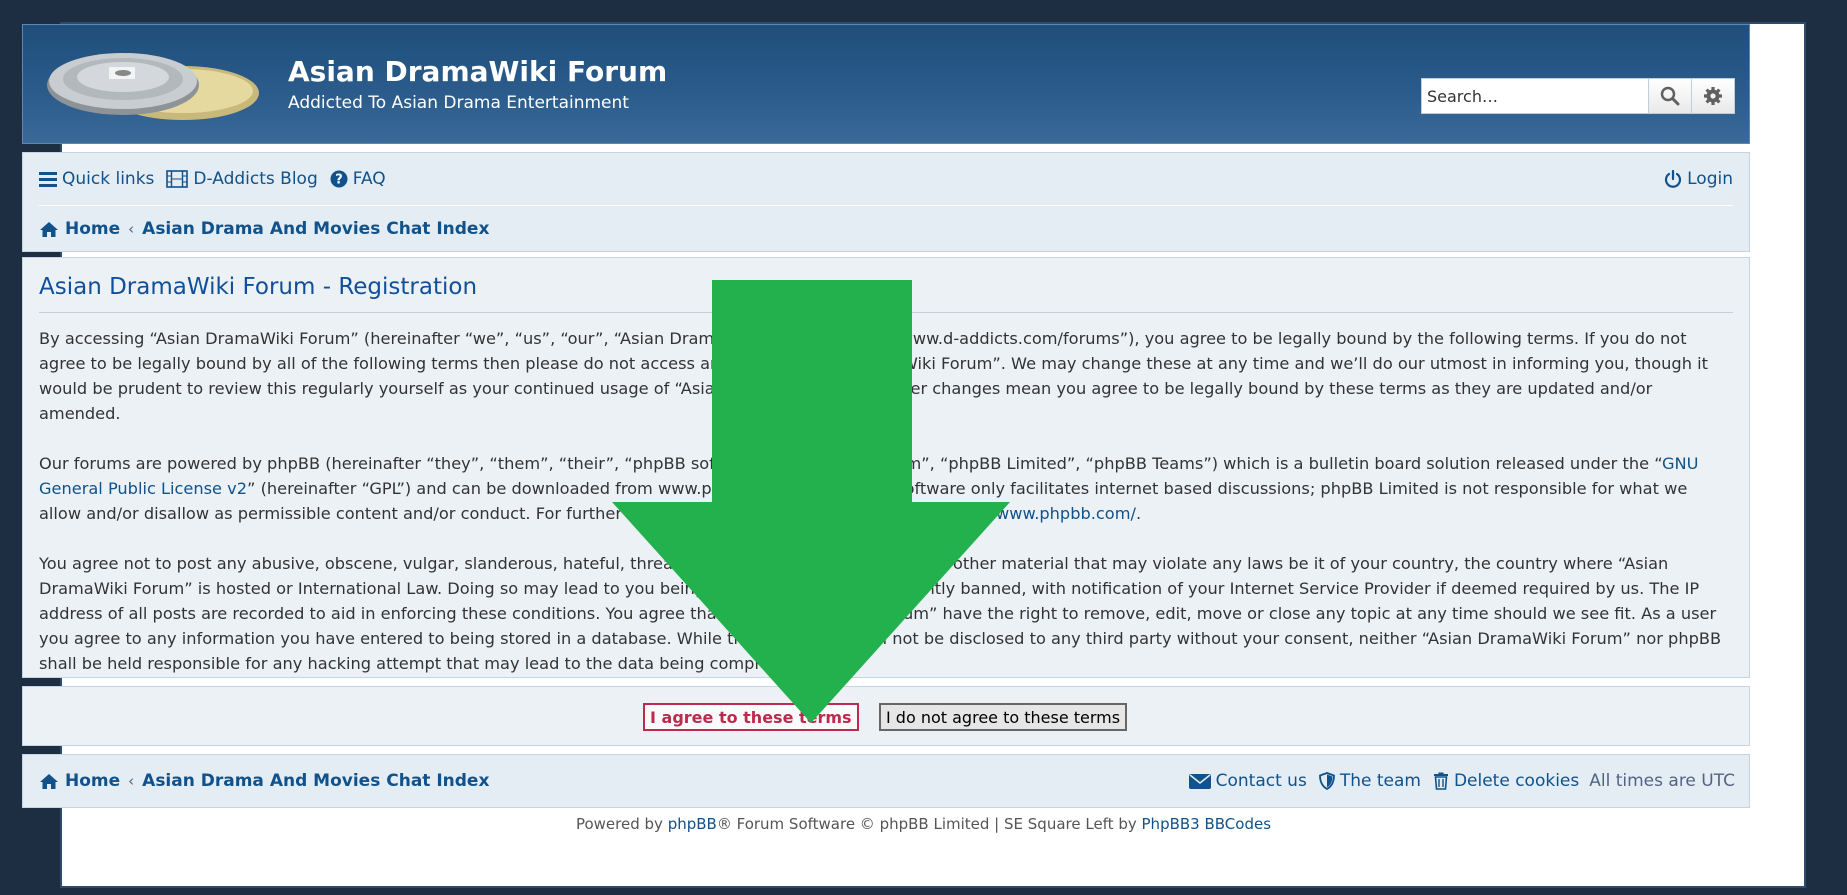 Image resolution: width=1847 pixels, height=895 pixels. Describe the element at coordinates (458, 103) in the screenshot. I see `site-description: Addicted To Asian Drama Entertainment` at that location.